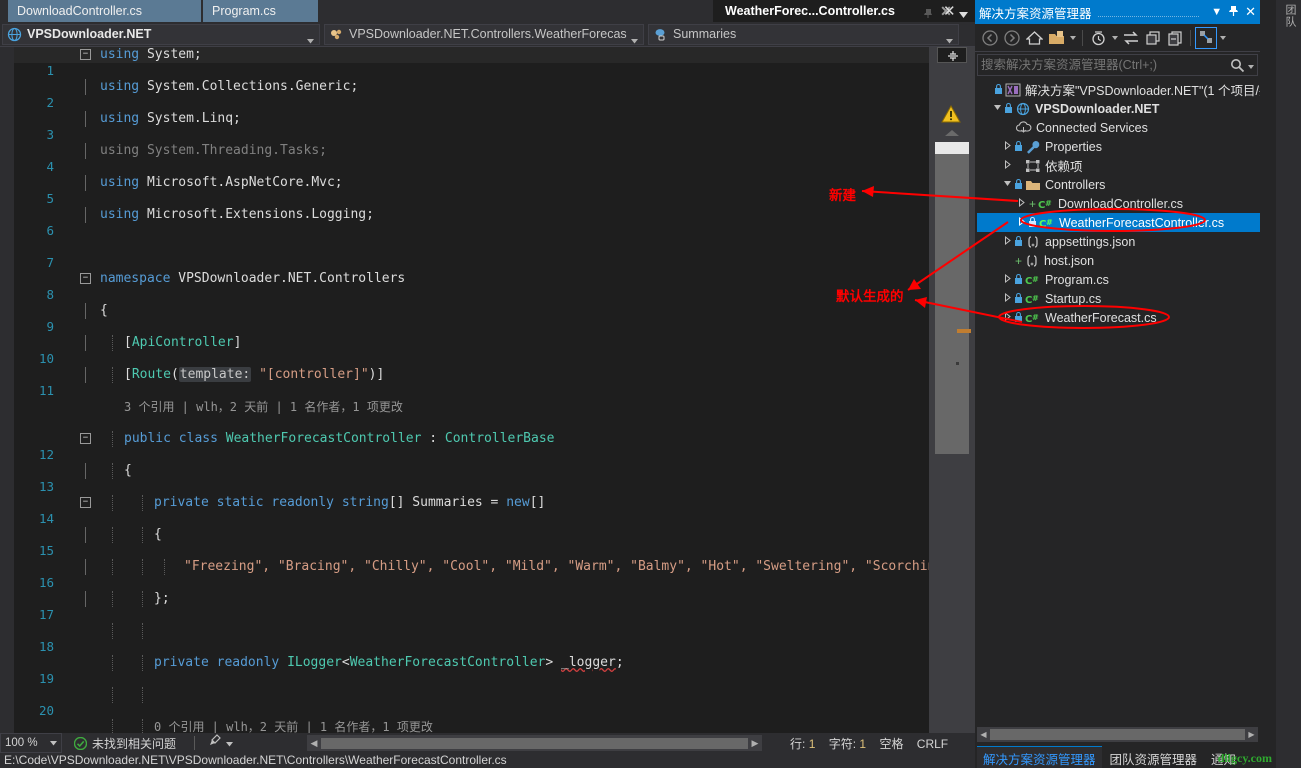 This screenshot has height=768, width=1301. I want to click on vertical-tool-tab: 团队, so click(1288, 16).